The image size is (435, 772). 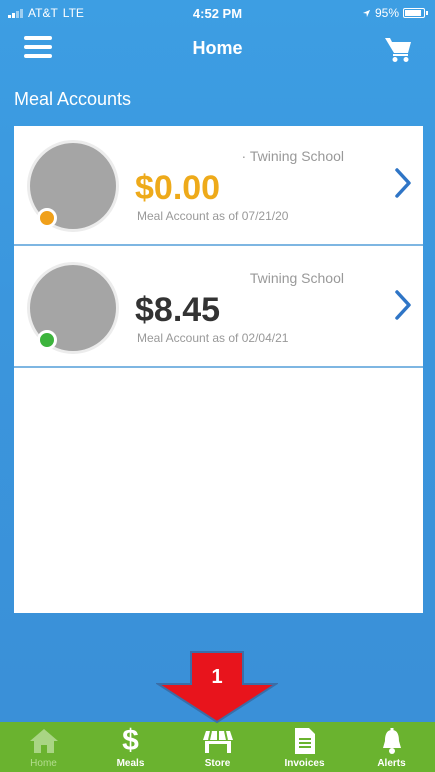 I want to click on balance-amount: $0.00, so click(x=178, y=188).